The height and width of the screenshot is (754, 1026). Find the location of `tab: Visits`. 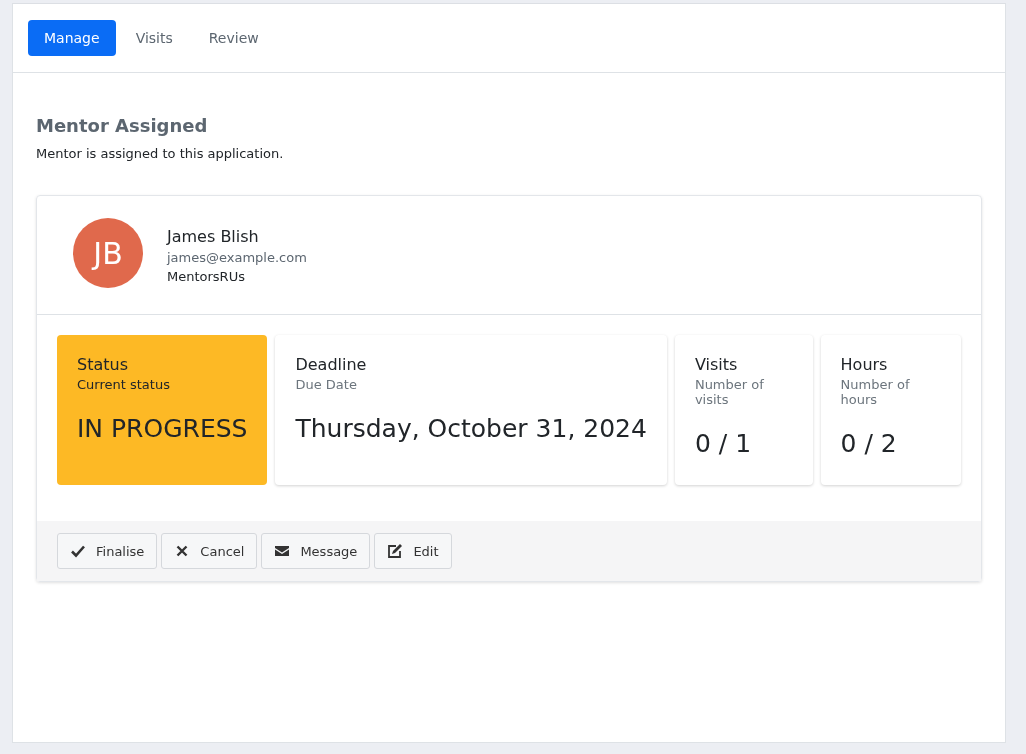

tab: Visits is located at coordinates (154, 38).